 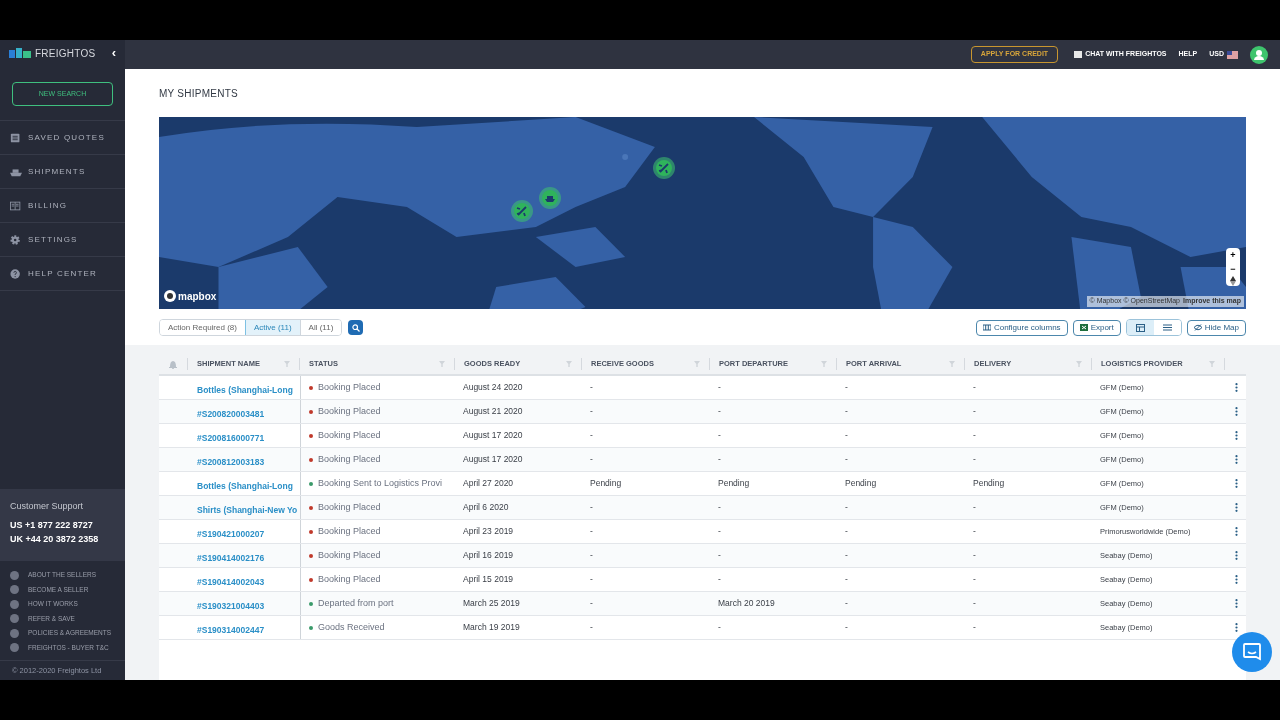 I want to click on search-button, so click(x=356, y=328).